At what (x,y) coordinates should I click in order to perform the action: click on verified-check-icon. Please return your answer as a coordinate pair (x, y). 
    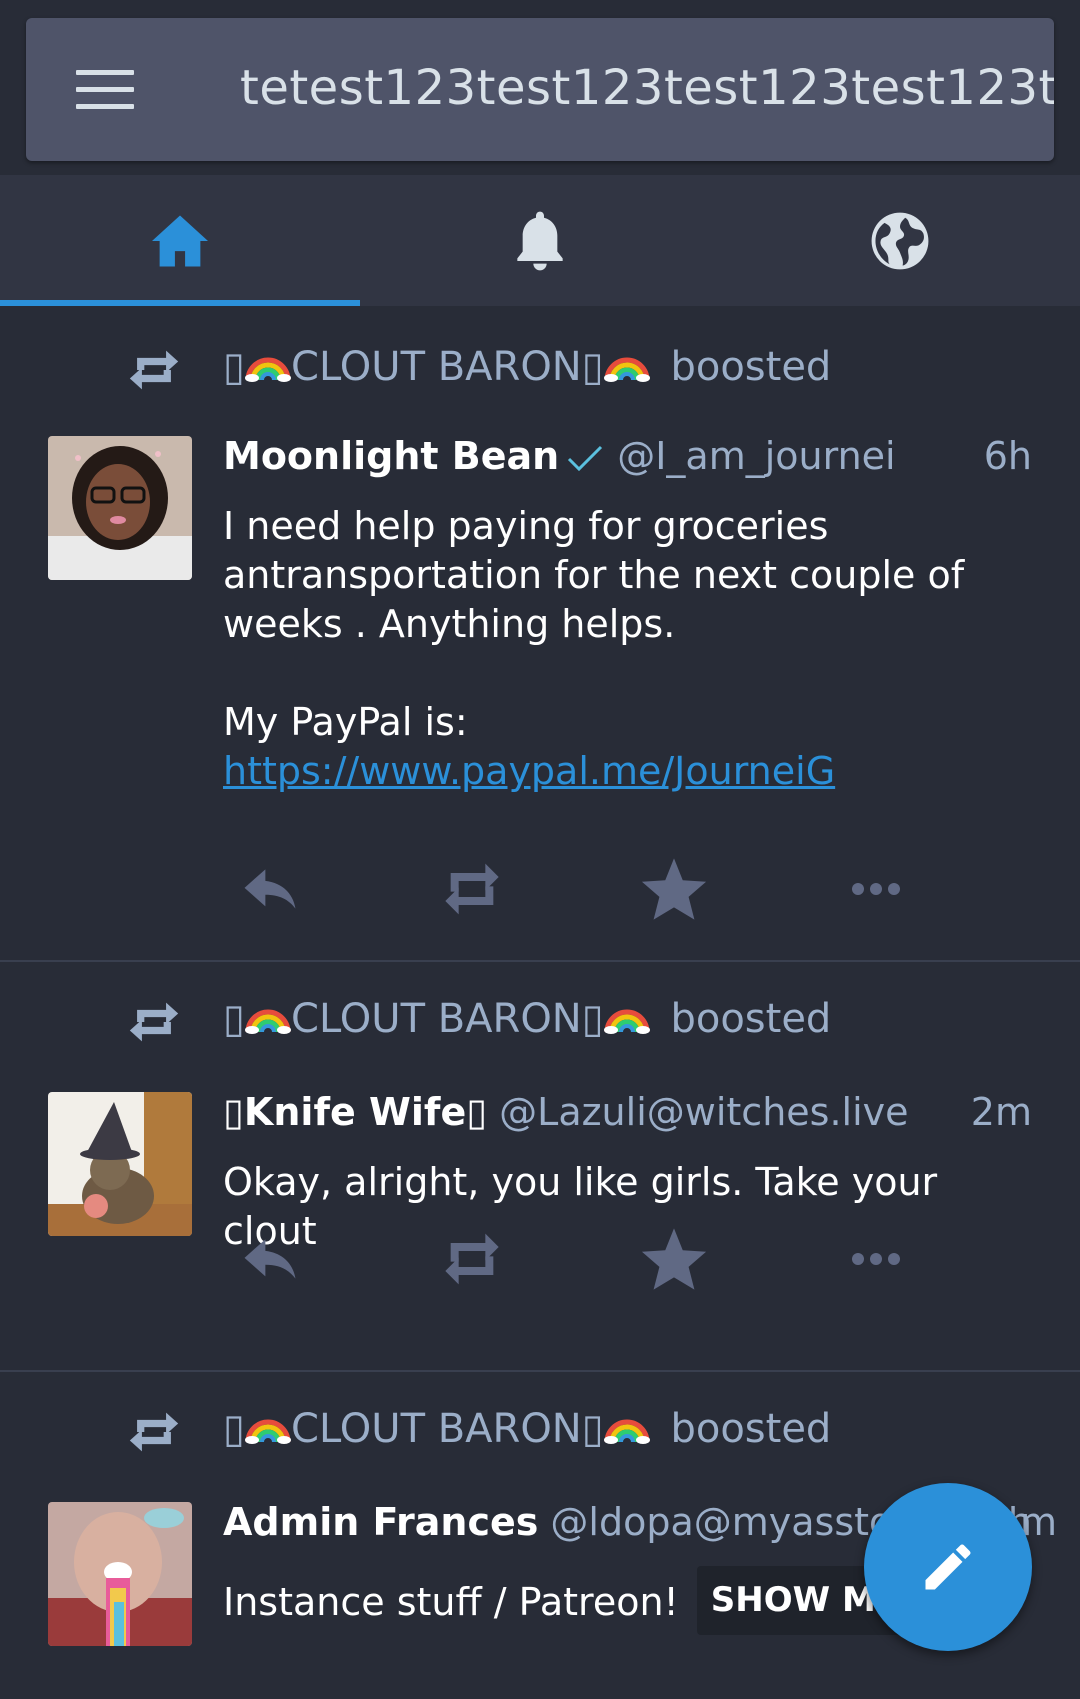
    Looking at the image, I should click on (585, 458).